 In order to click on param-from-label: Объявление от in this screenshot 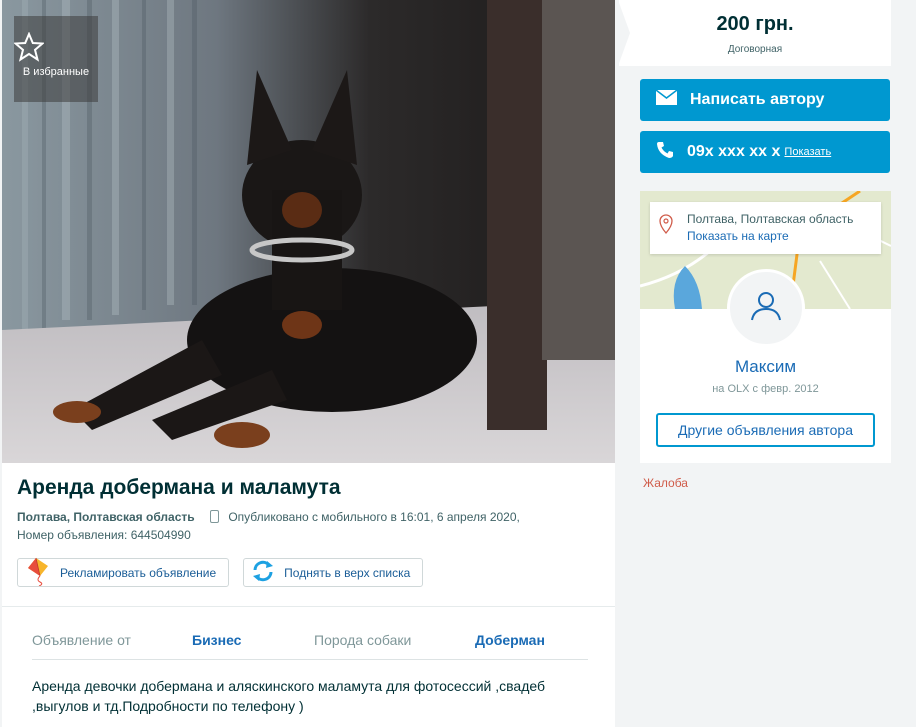, I will do `click(81, 640)`.